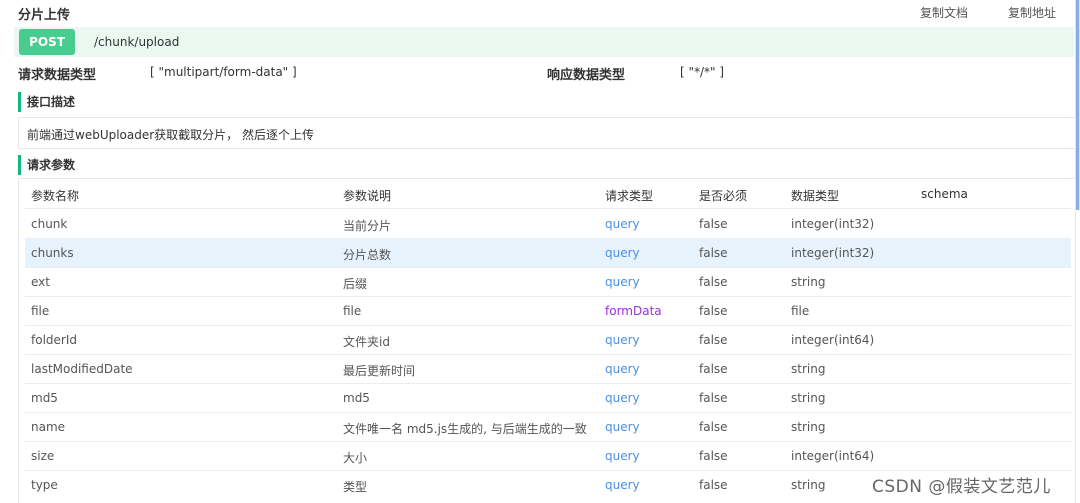 The height and width of the screenshot is (503, 1080). Describe the element at coordinates (54, 340) in the screenshot. I see `param-name: folderId` at that location.